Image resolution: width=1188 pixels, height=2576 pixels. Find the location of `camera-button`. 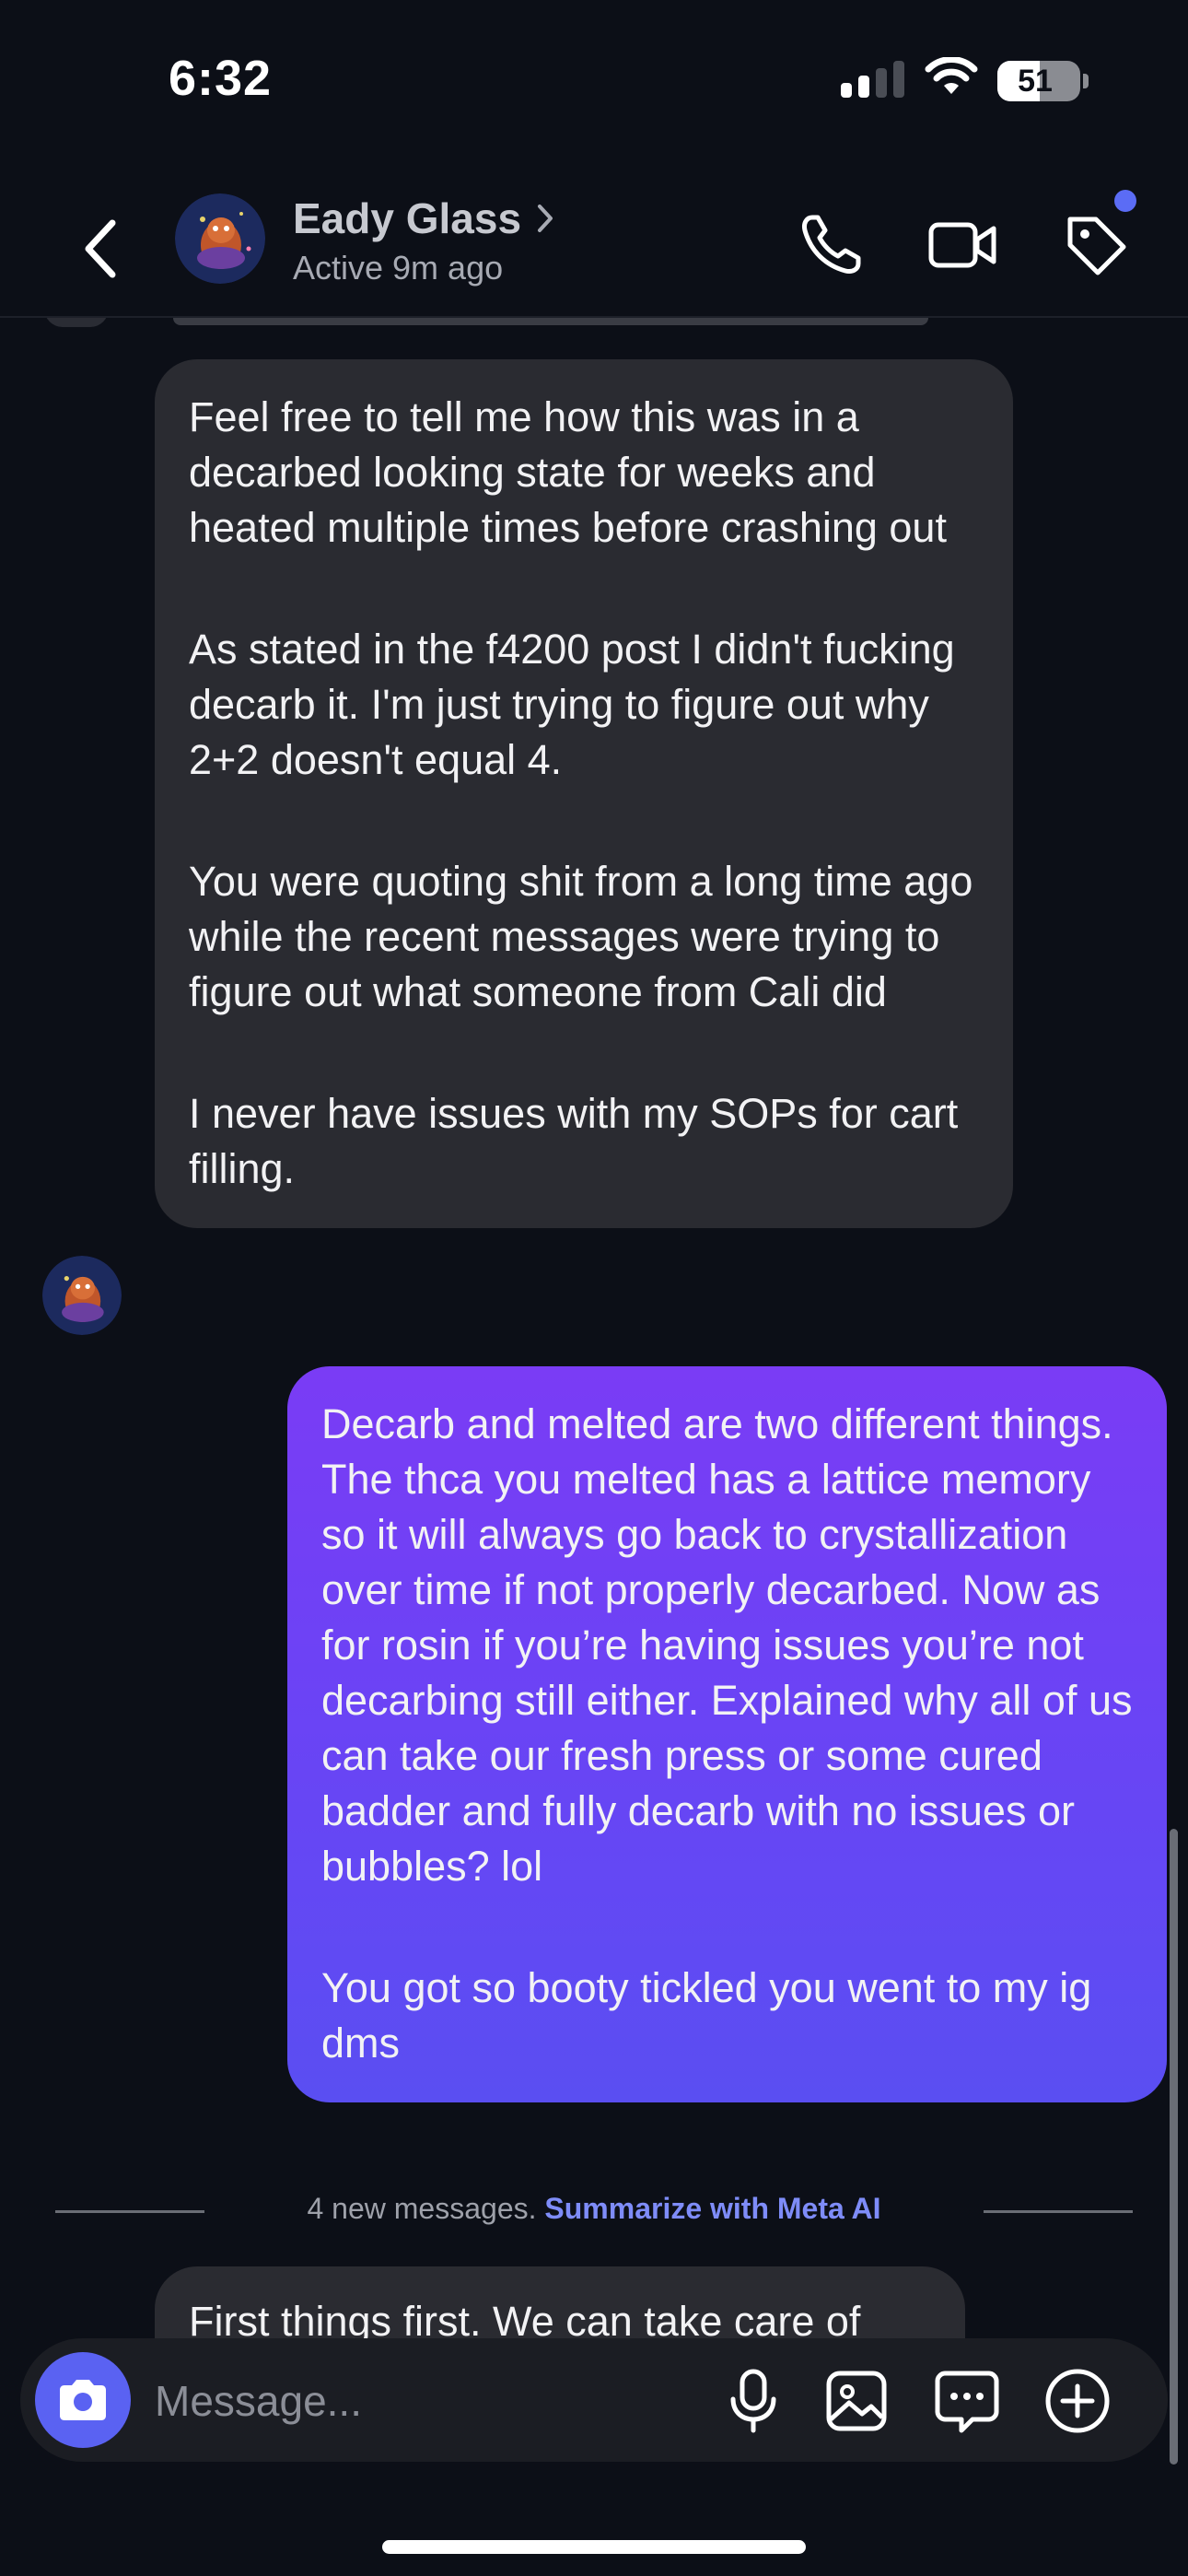

camera-button is located at coordinates (83, 2400).